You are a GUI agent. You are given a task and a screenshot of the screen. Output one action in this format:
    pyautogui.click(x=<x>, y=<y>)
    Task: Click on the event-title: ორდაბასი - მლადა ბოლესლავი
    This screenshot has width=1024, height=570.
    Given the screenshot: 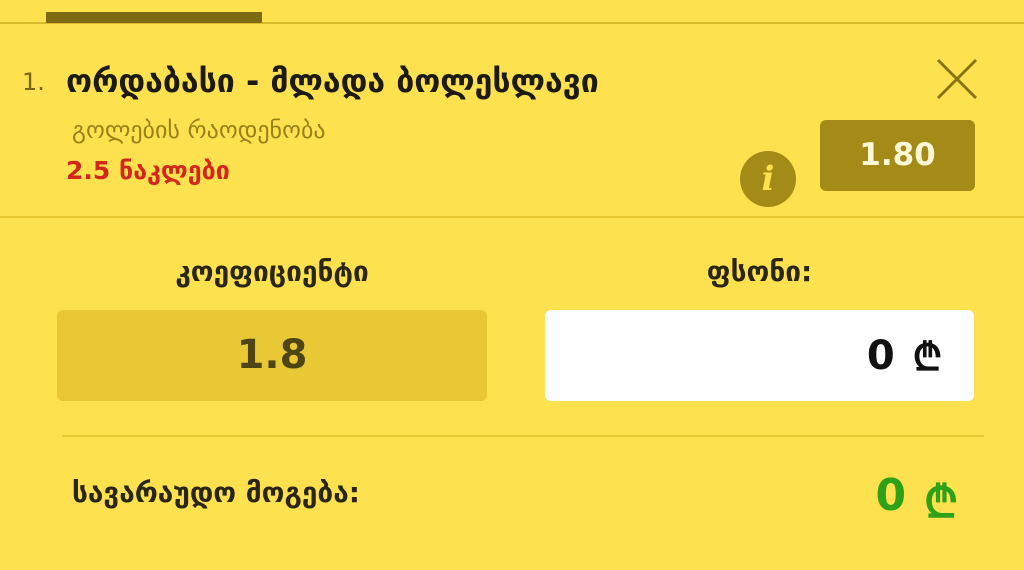 What is the action you would take?
    pyautogui.click(x=332, y=81)
    